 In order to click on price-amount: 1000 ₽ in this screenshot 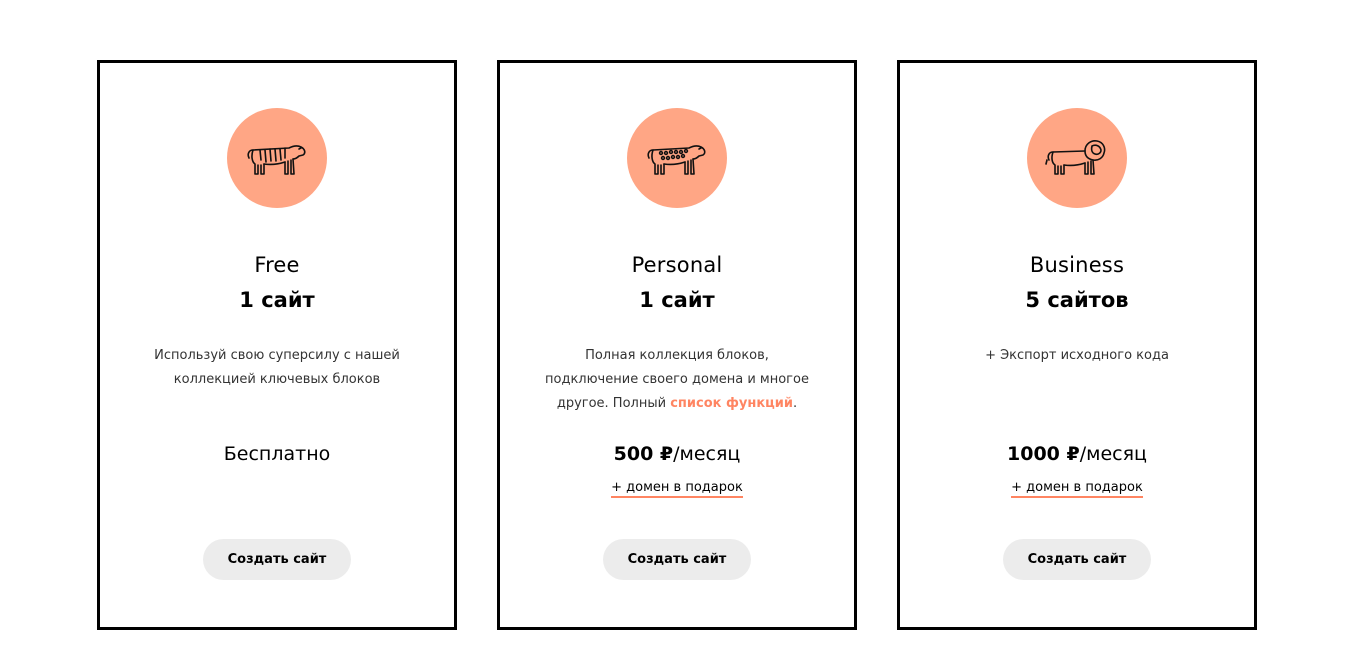, I will do `click(1043, 454)`.